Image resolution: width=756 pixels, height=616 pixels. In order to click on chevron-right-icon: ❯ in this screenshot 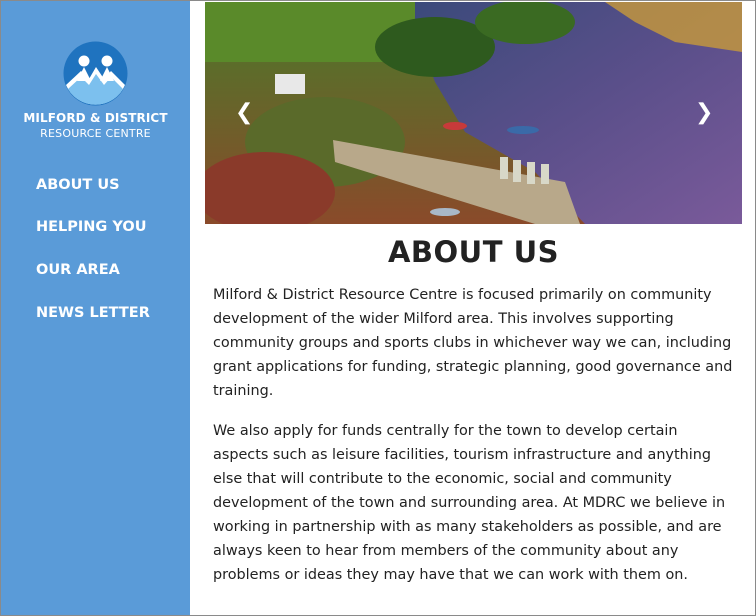, I will do `click(704, 113)`.